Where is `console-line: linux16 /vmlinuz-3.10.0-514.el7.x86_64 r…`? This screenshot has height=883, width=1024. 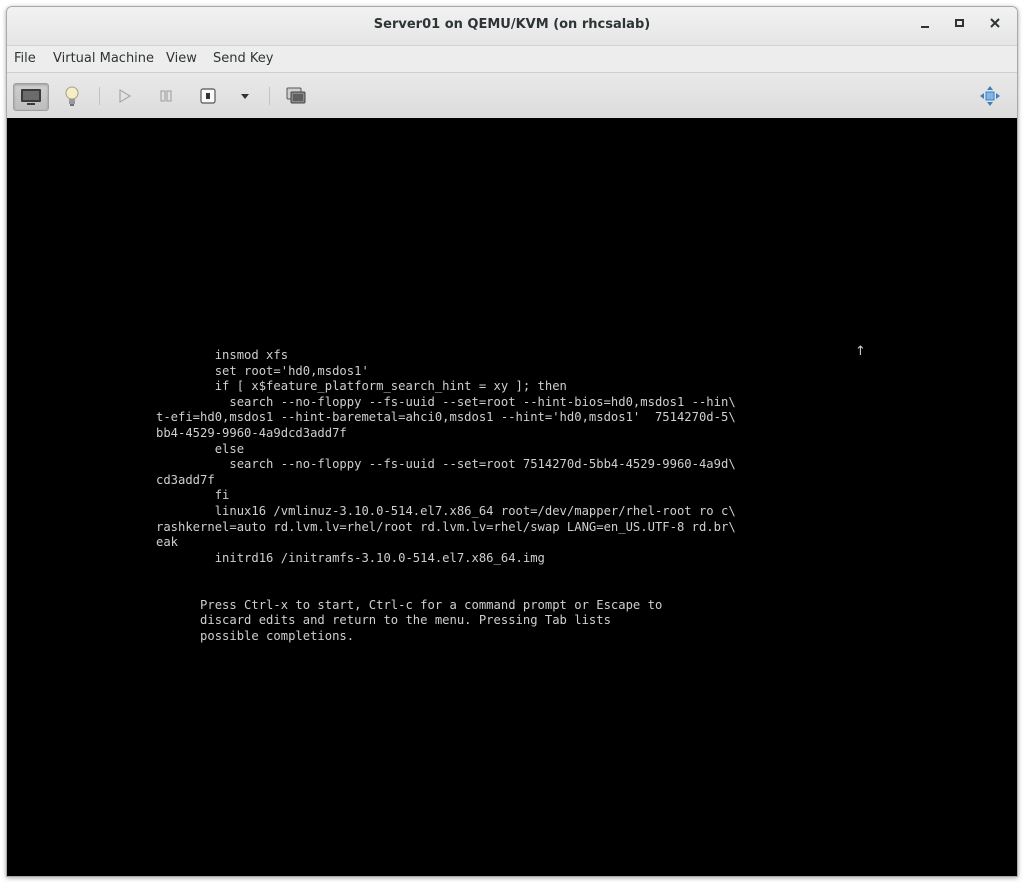 console-line: linux16 /vmlinuz-3.10.0-514.el7.x86_64 r… is located at coordinates (446, 510).